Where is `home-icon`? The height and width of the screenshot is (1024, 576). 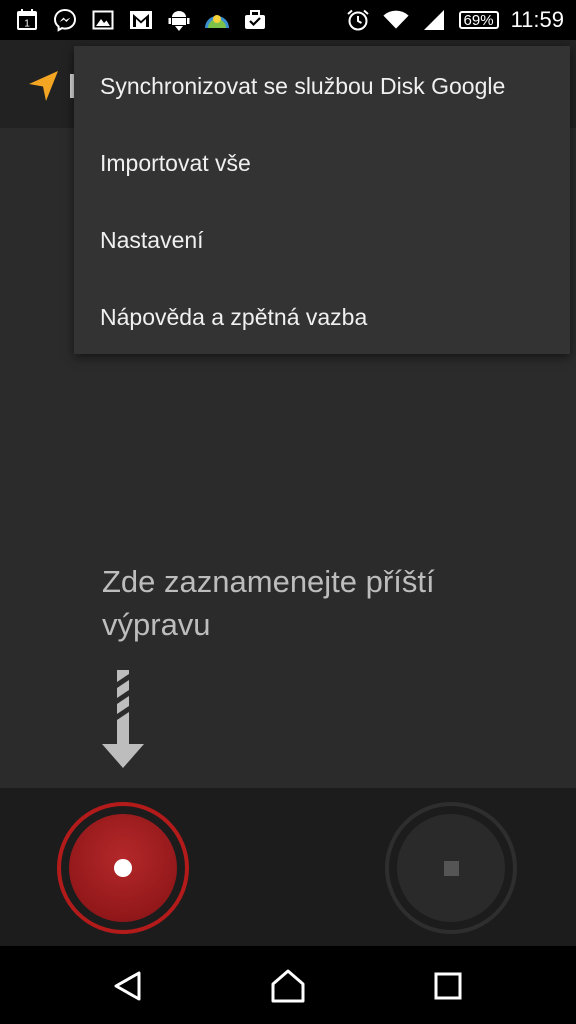 home-icon is located at coordinates (288, 986).